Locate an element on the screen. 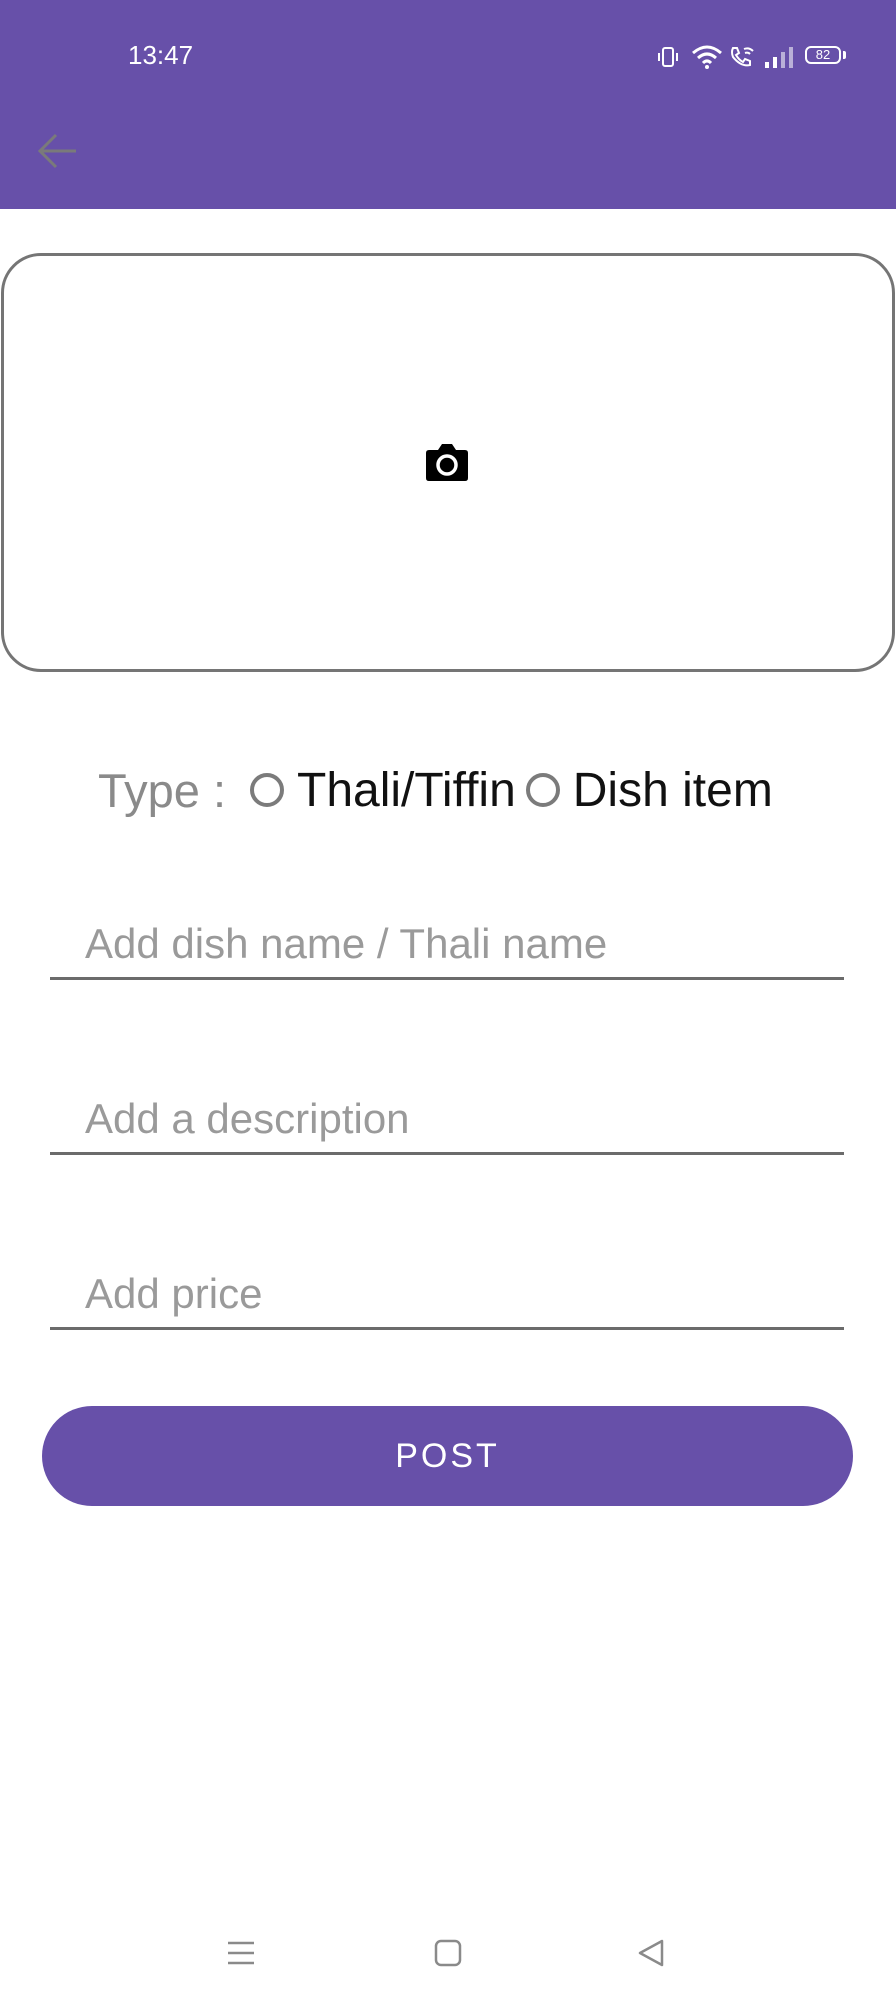 The height and width of the screenshot is (1999, 896). dish-name-input is located at coordinates (447, 943).